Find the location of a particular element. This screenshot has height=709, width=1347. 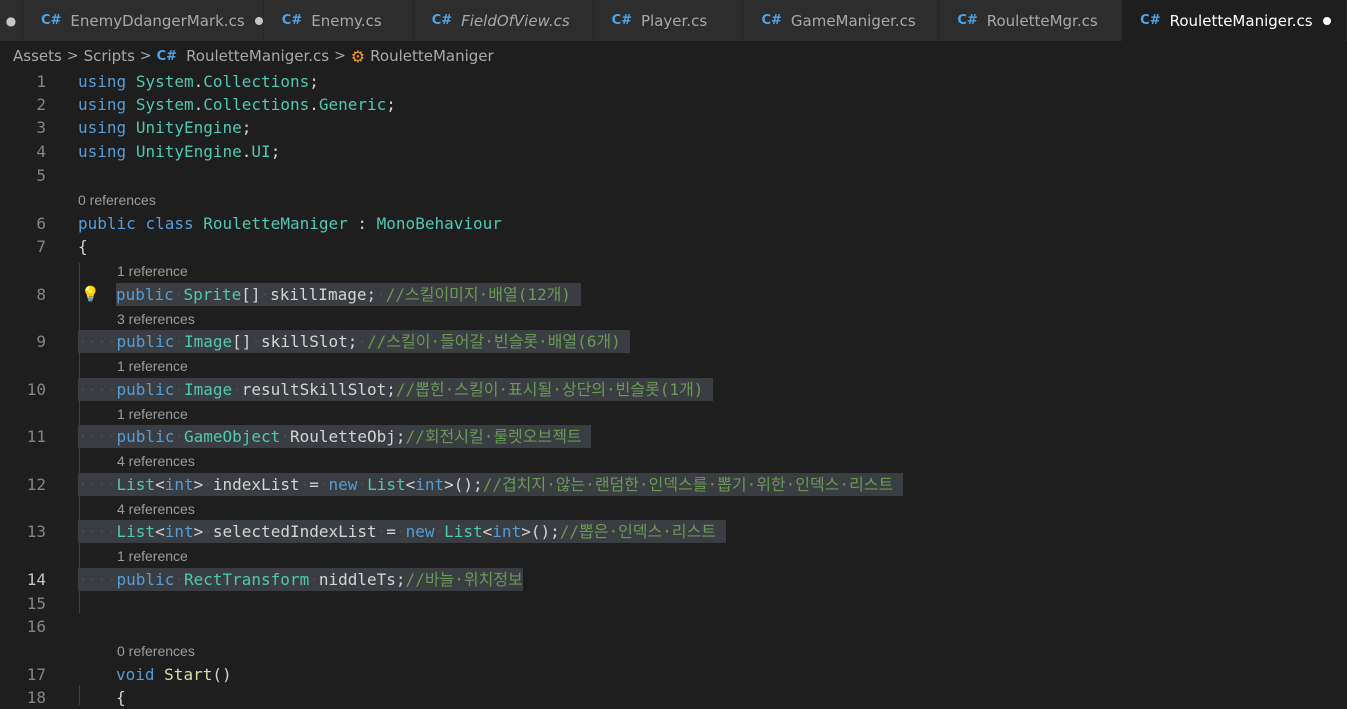

breadcrumb-scripts: Scripts is located at coordinates (109, 56).